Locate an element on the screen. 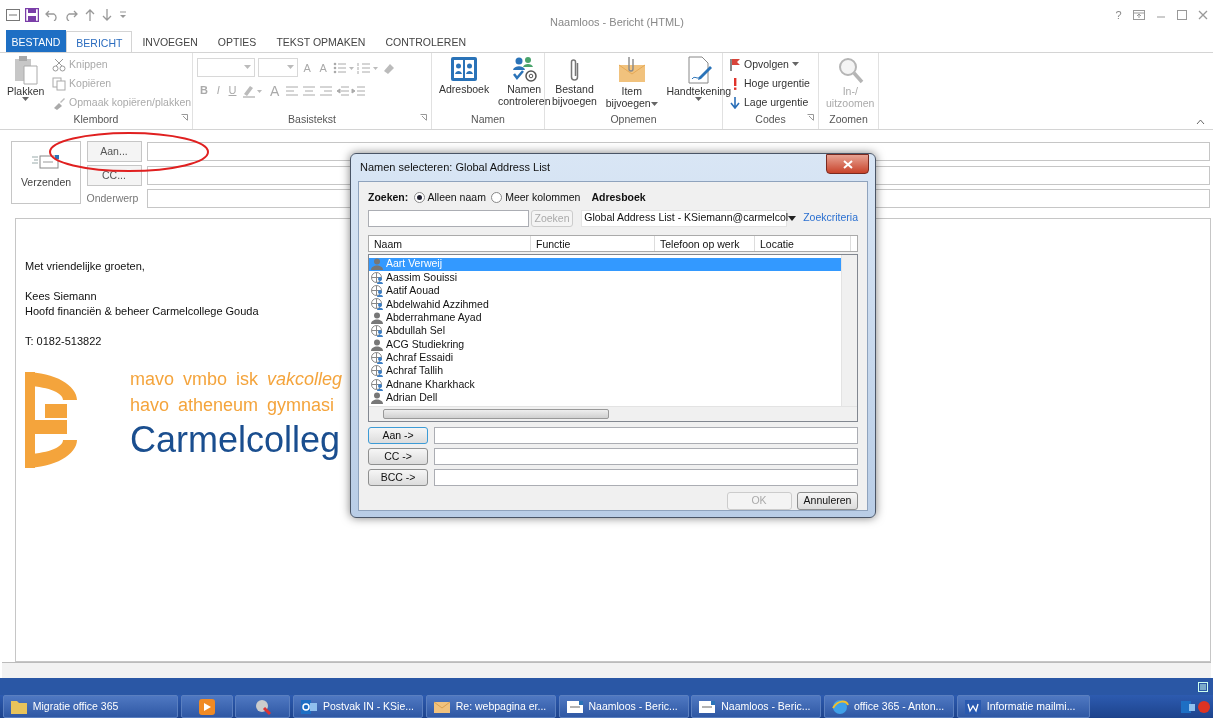  logo-tagline: havo atheneum gymnasi is located at coordinates (232, 405).